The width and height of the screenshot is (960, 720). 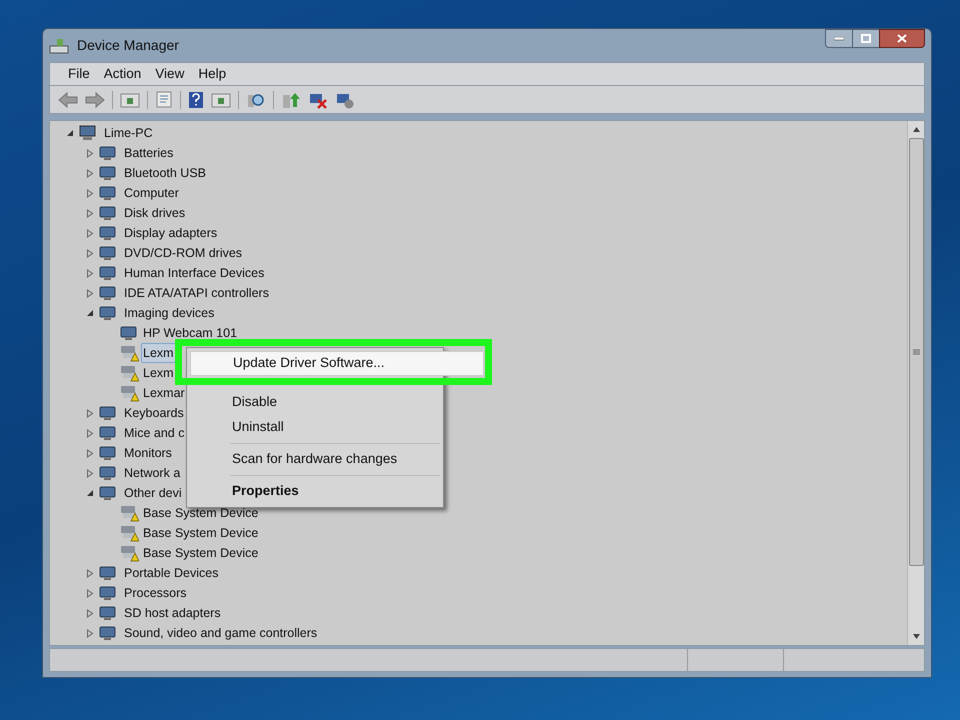 What do you see at coordinates (315, 427) in the screenshot?
I see `context-menu-item: Uninstall` at bounding box center [315, 427].